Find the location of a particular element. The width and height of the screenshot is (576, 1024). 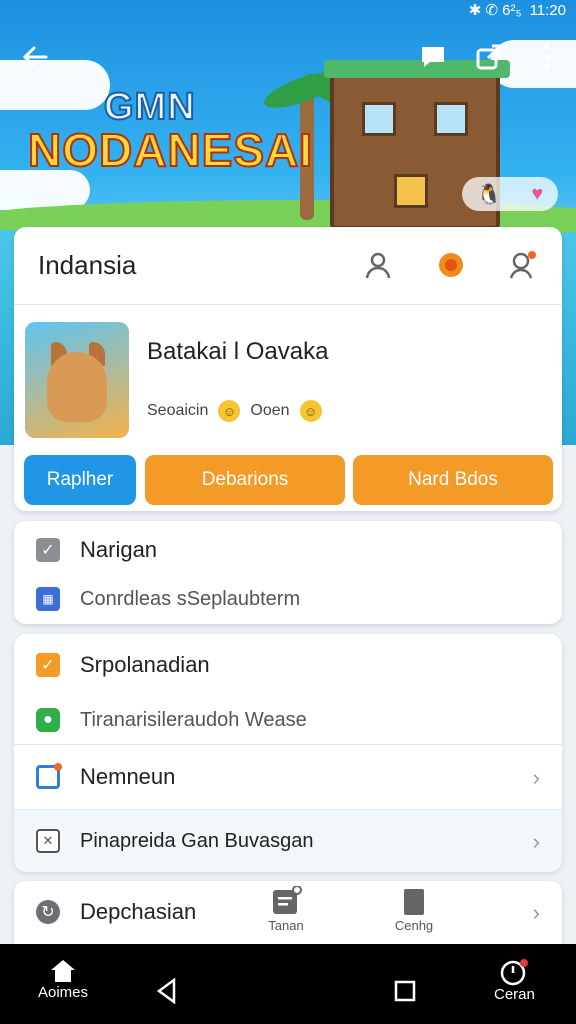

document-icon: ✕ is located at coordinates (48, 841).